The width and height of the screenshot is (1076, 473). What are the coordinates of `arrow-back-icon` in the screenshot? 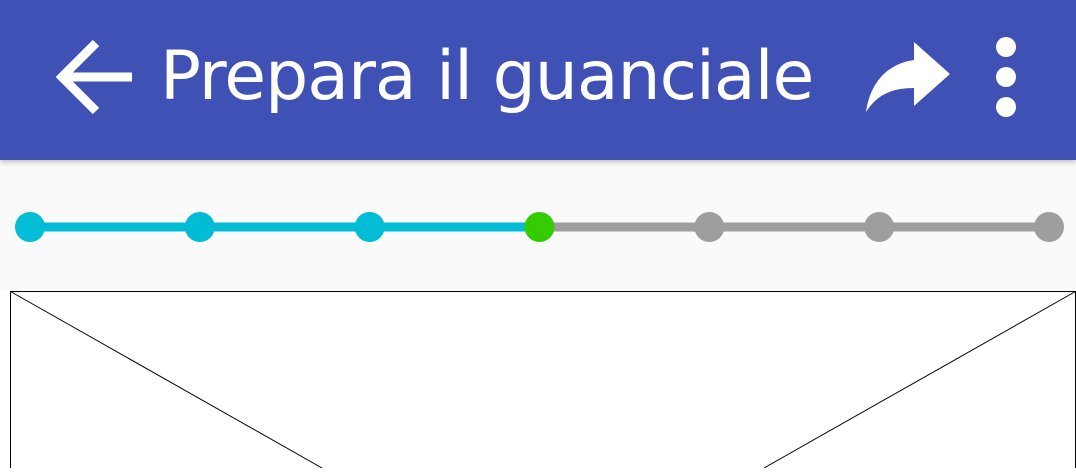 It's located at (93, 77).